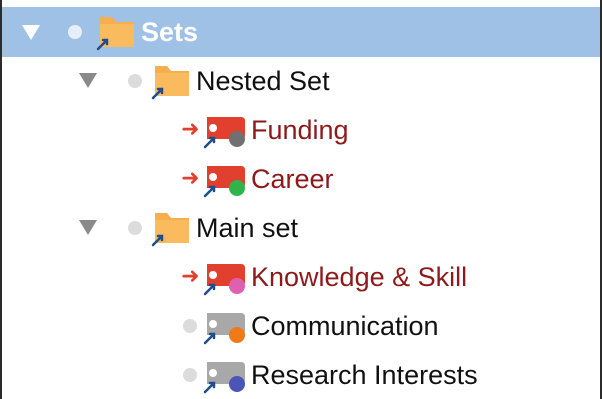 This screenshot has height=399, width=602. I want to click on tree-row-communication: Communication, so click(301, 326).